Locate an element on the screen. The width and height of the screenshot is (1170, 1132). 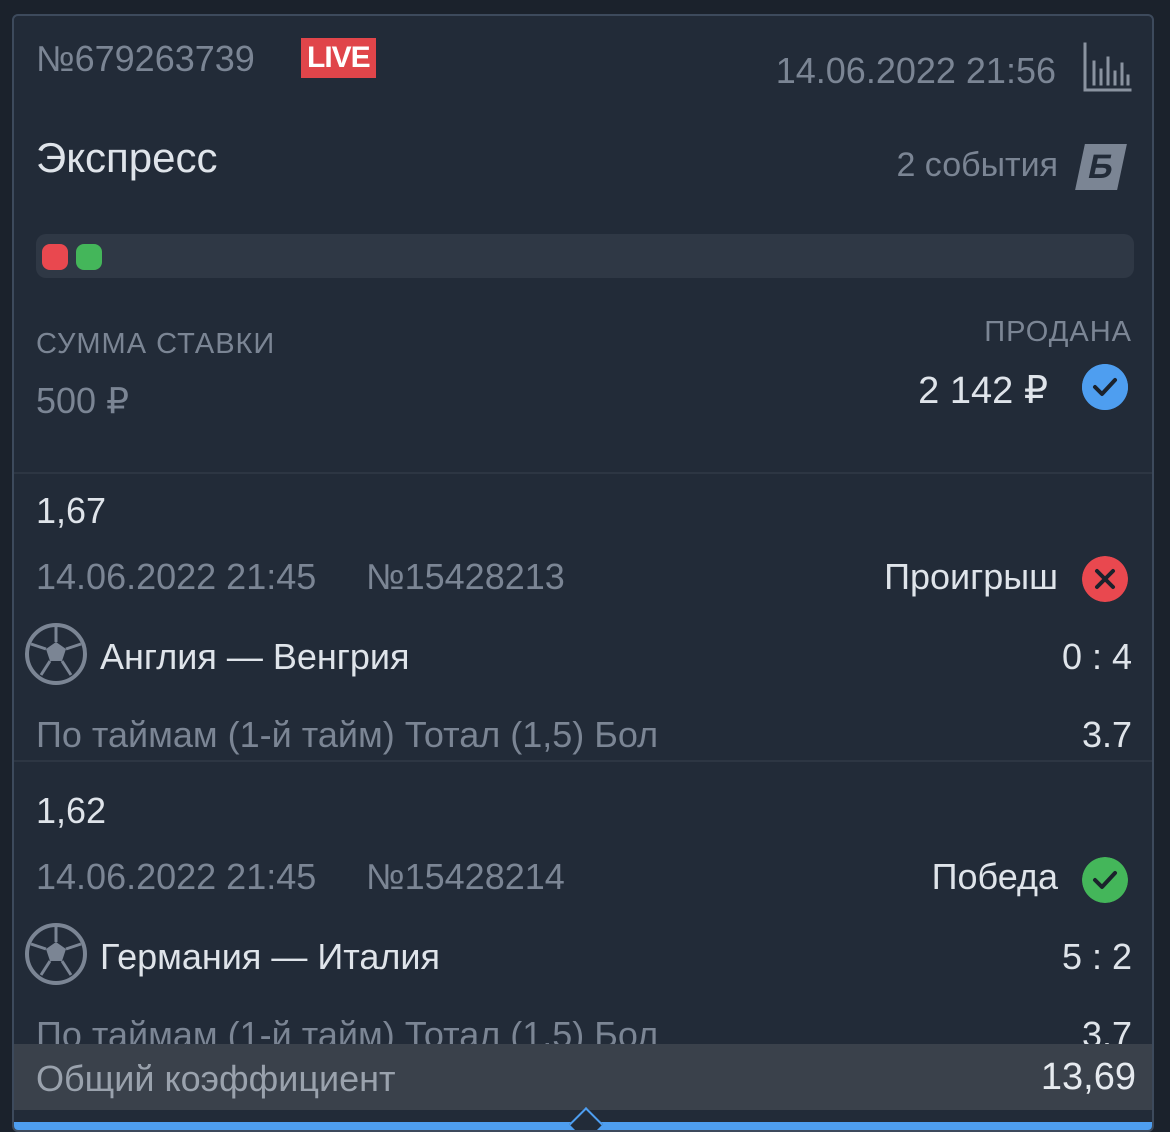
event-odds: 1,62 is located at coordinates (71, 810).